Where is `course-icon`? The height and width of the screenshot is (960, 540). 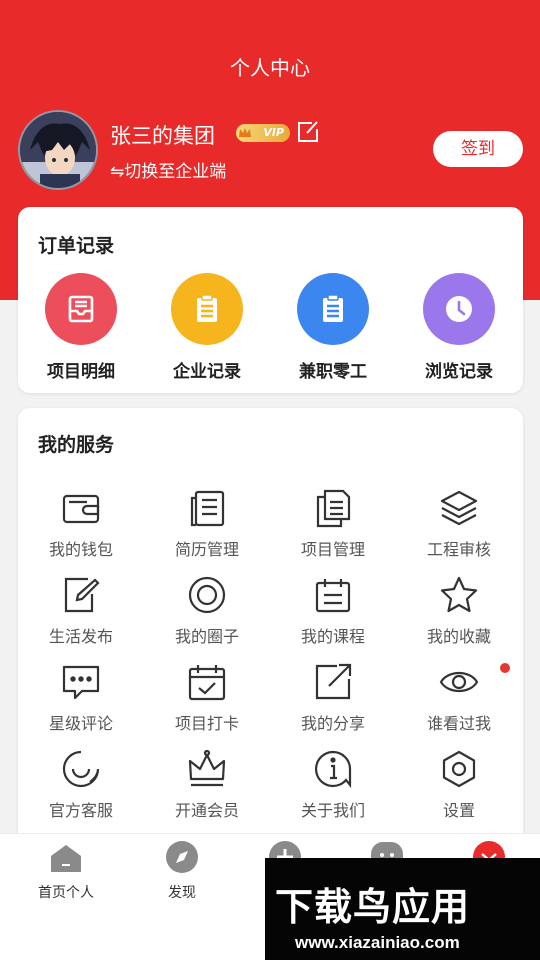 course-icon is located at coordinates (333, 596).